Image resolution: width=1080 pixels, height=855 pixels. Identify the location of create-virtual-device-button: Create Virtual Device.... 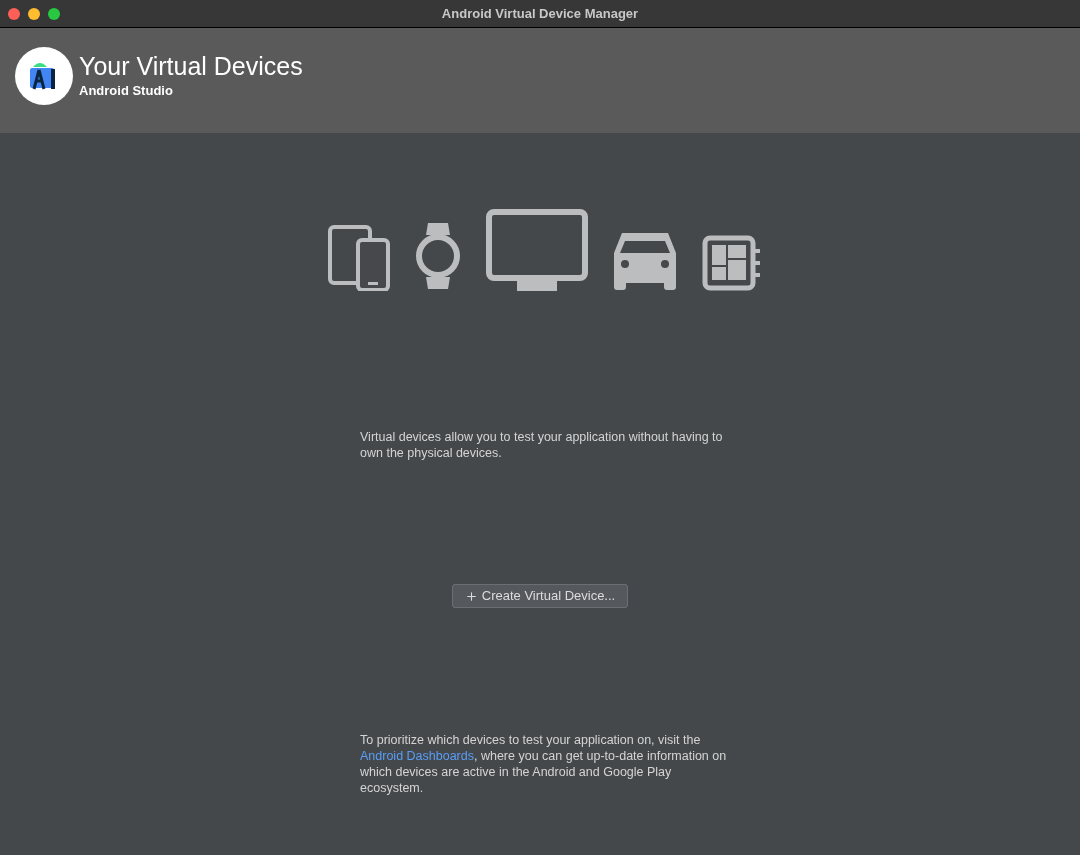
(540, 596).